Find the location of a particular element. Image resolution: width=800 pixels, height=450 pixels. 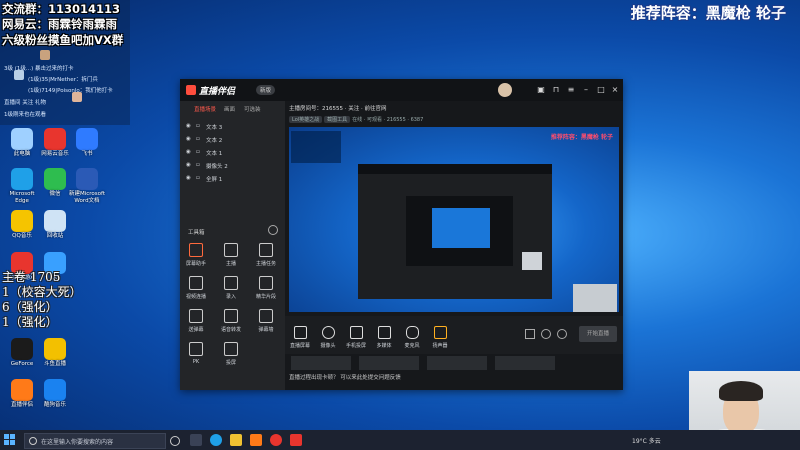

camera-button: 摄像头 is located at coordinates (328, 337).